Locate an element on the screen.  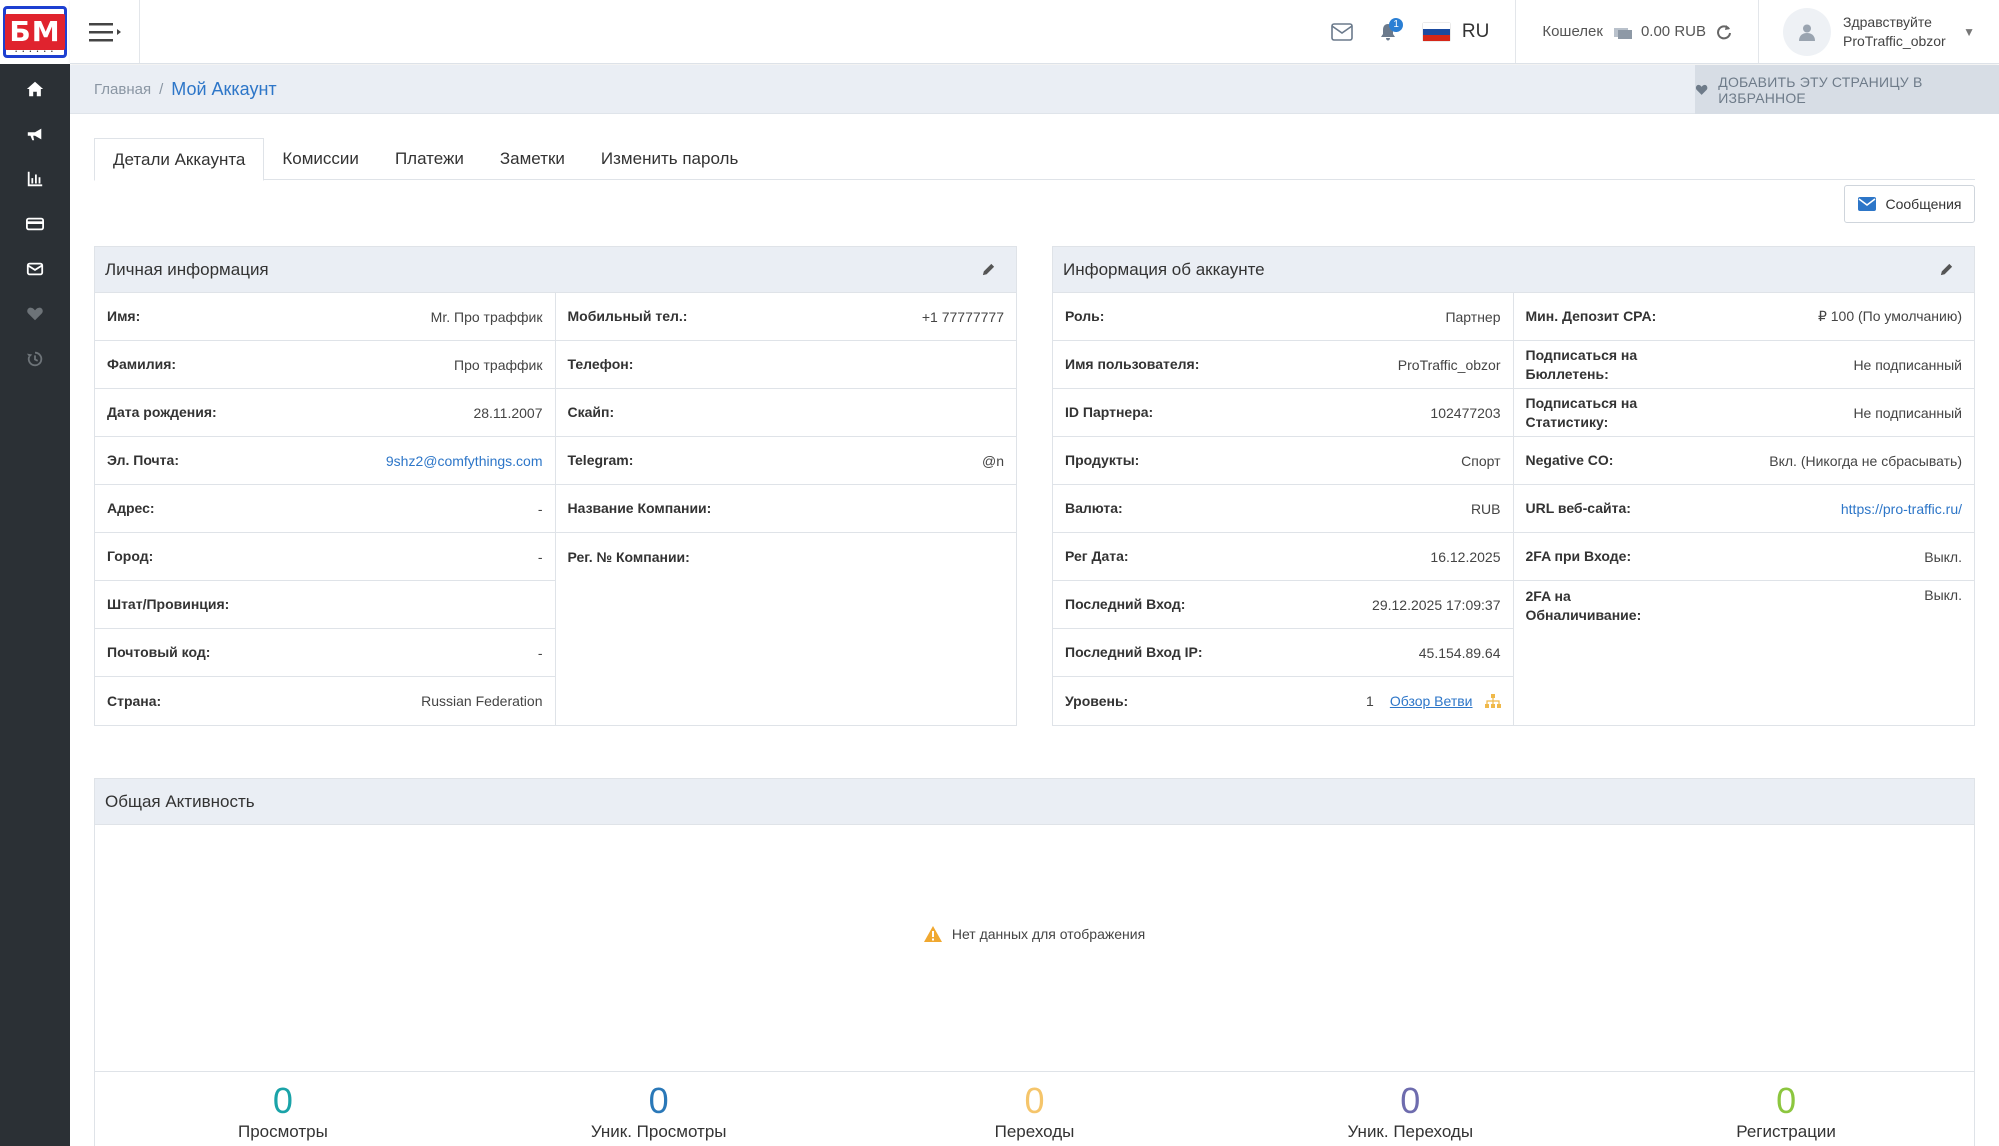
sidebar-item-messages is located at coordinates (35, 268).